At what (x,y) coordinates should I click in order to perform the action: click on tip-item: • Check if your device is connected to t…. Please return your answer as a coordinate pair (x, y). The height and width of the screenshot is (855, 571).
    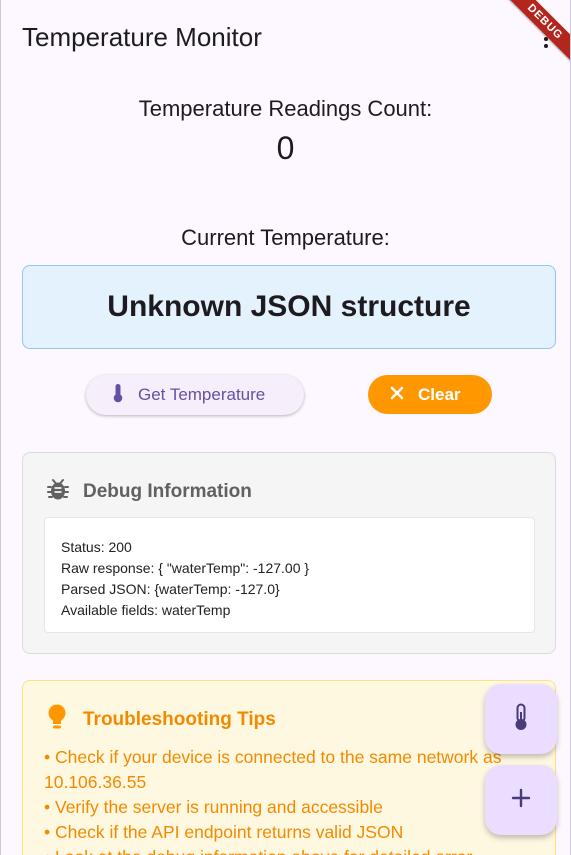
    Looking at the image, I should click on (273, 769).